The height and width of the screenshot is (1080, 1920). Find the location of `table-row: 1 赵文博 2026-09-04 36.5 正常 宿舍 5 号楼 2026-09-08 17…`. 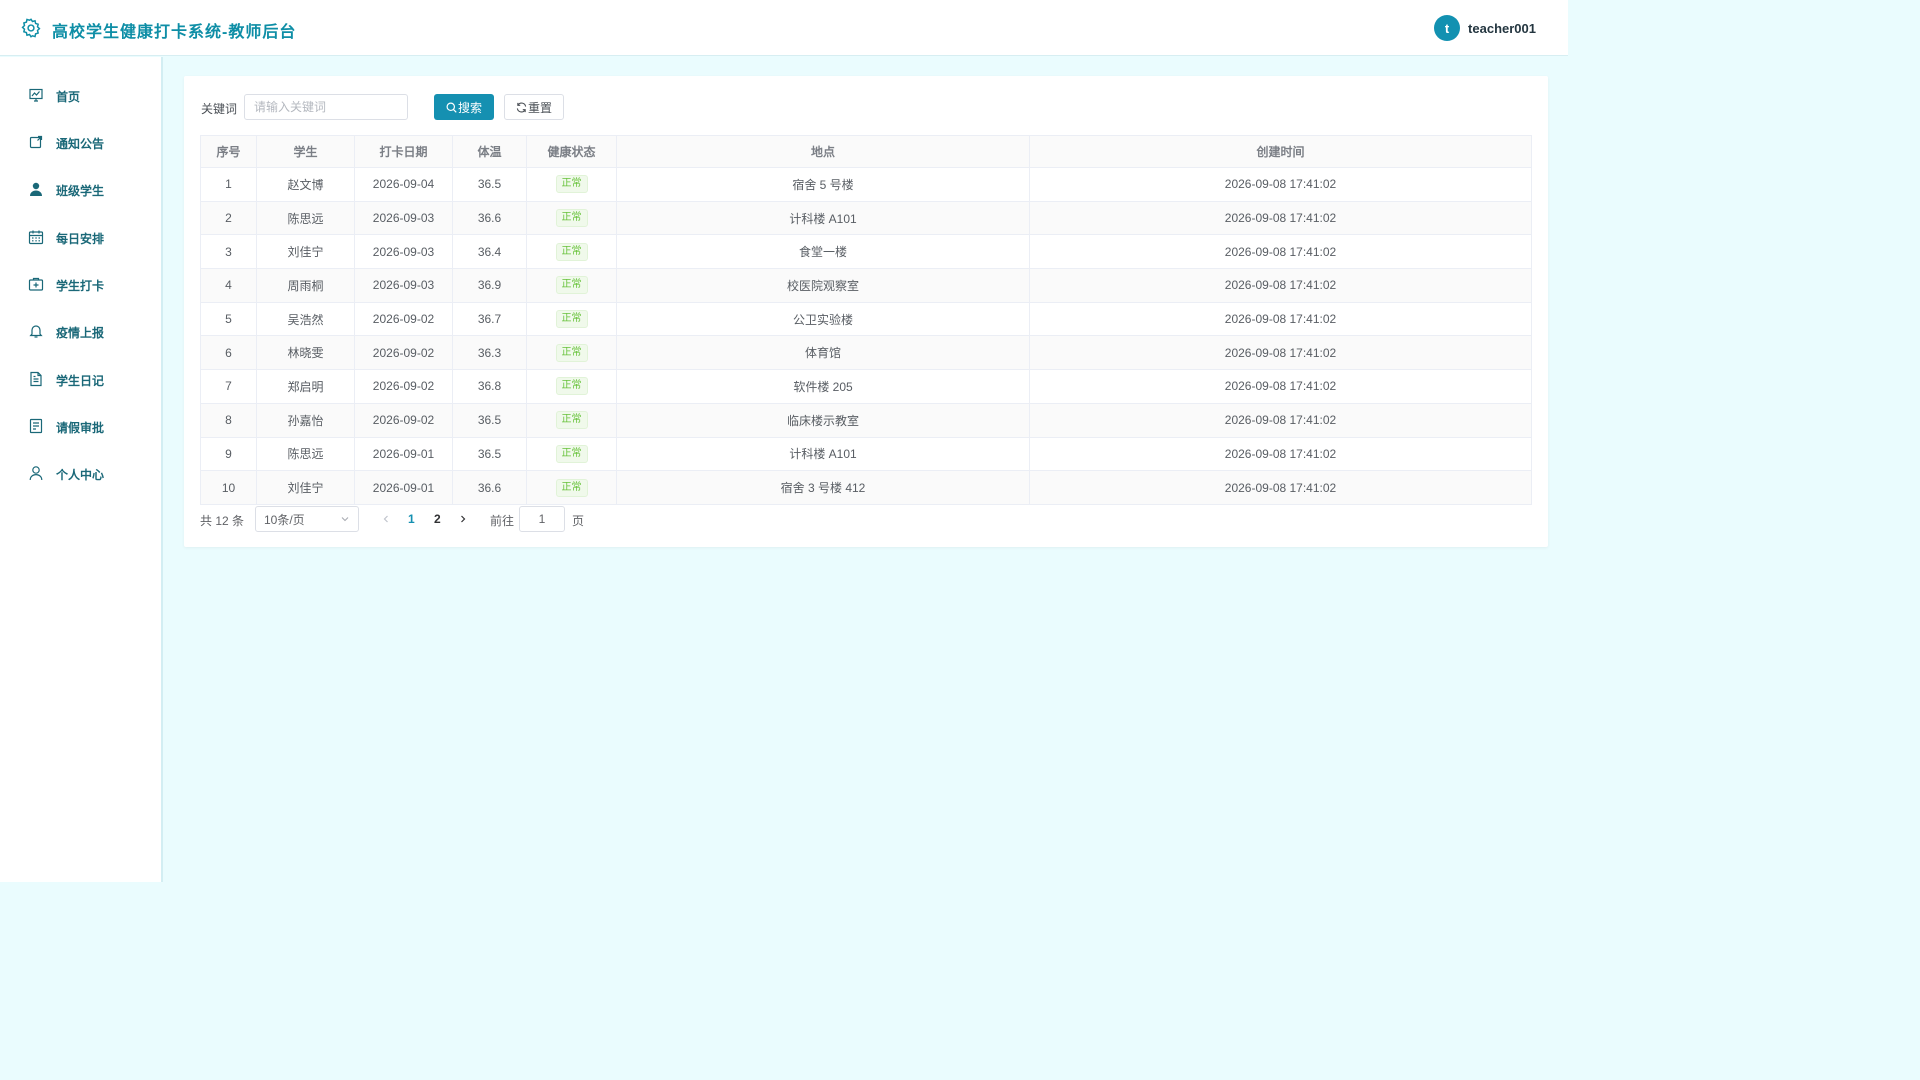

table-row: 1 赵文博 2026-09-04 36.5 正常 宿舍 5 号楼 2026-09-08 17… is located at coordinates (866, 184).